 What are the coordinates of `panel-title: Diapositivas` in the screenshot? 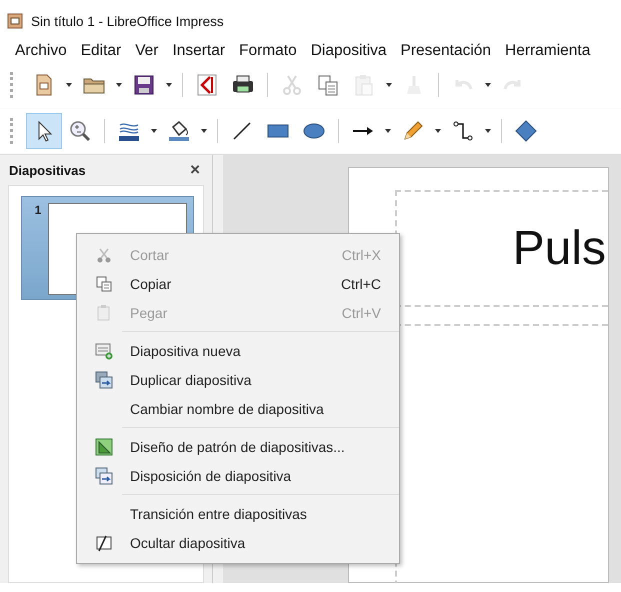 It's located at (47, 170).